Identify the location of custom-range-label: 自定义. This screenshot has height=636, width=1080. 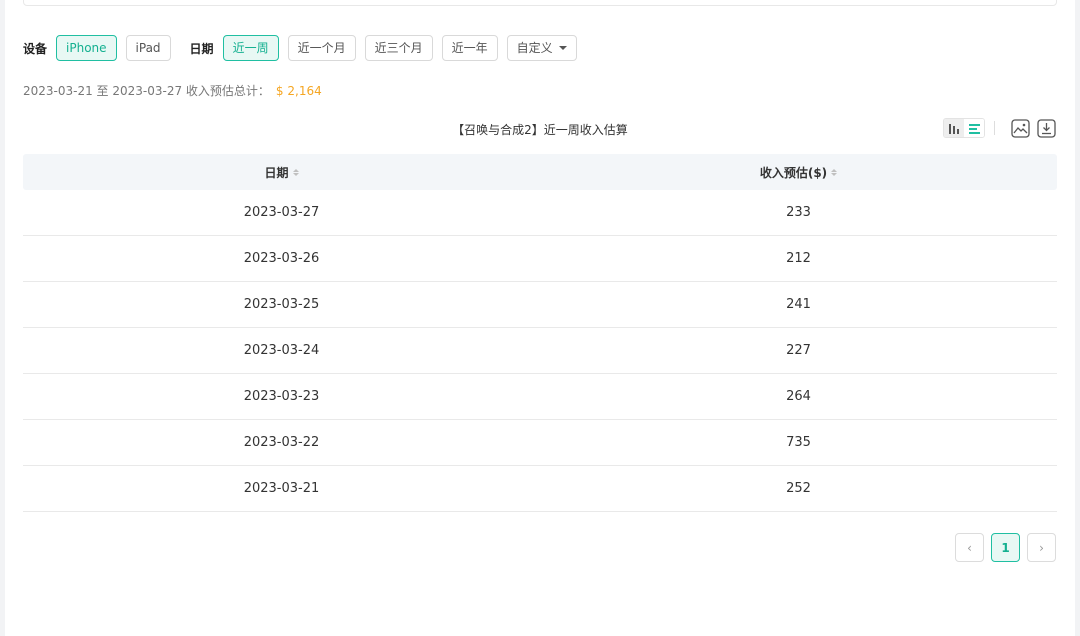
(534, 48).